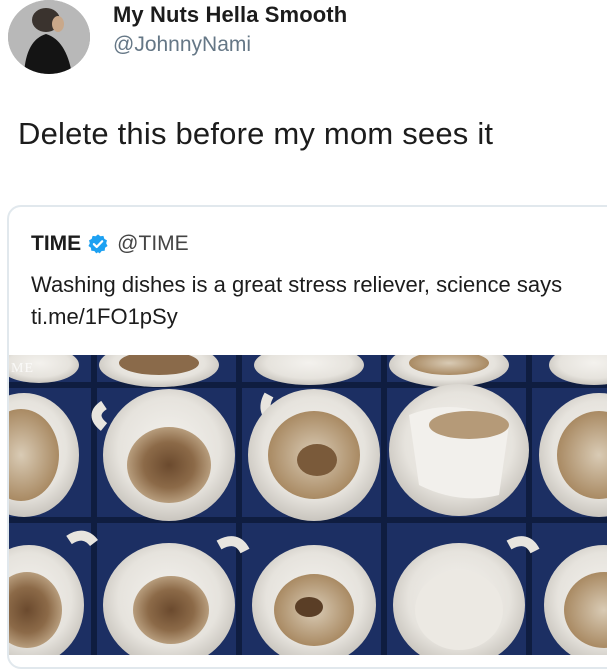  What do you see at coordinates (56, 244) in the screenshot?
I see `quoted-display-name: TIME` at bounding box center [56, 244].